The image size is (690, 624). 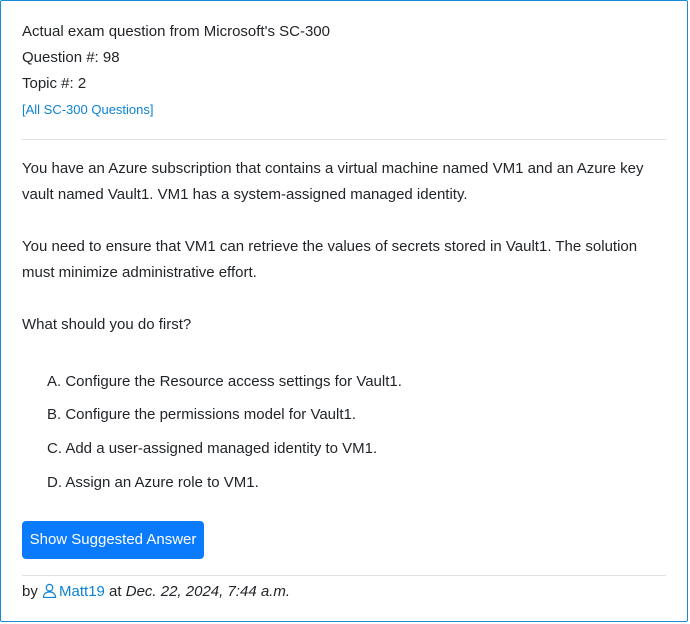 I want to click on user-icon, so click(x=49, y=593).